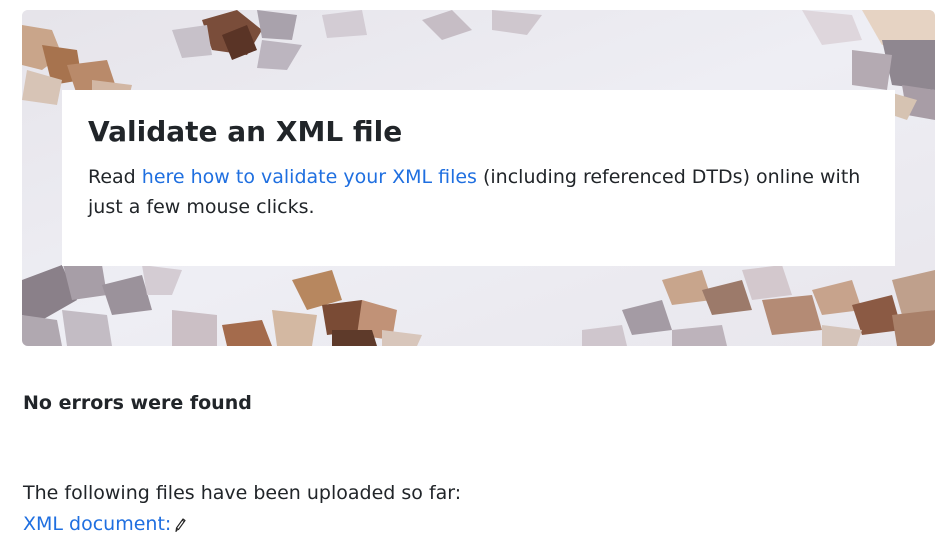 This screenshot has width=949, height=543. What do you see at coordinates (245, 131) in the screenshot?
I see `page-title: Validate an XML file` at bounding box center [245, 131].